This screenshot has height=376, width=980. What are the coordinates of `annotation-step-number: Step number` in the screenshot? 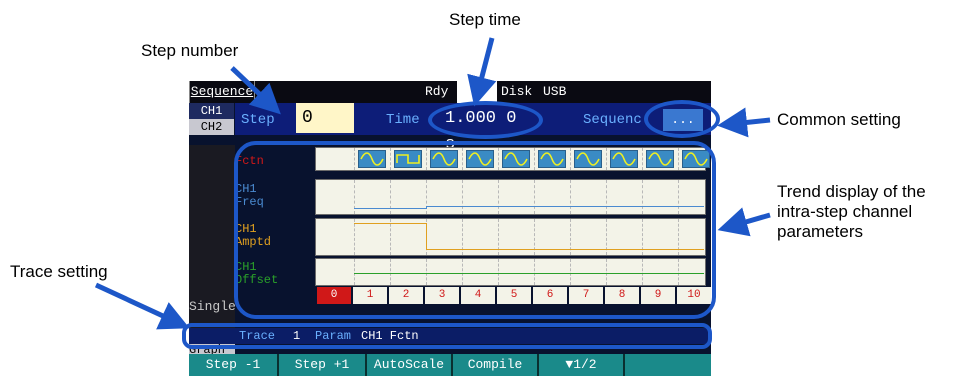 It's located at (190, 50).